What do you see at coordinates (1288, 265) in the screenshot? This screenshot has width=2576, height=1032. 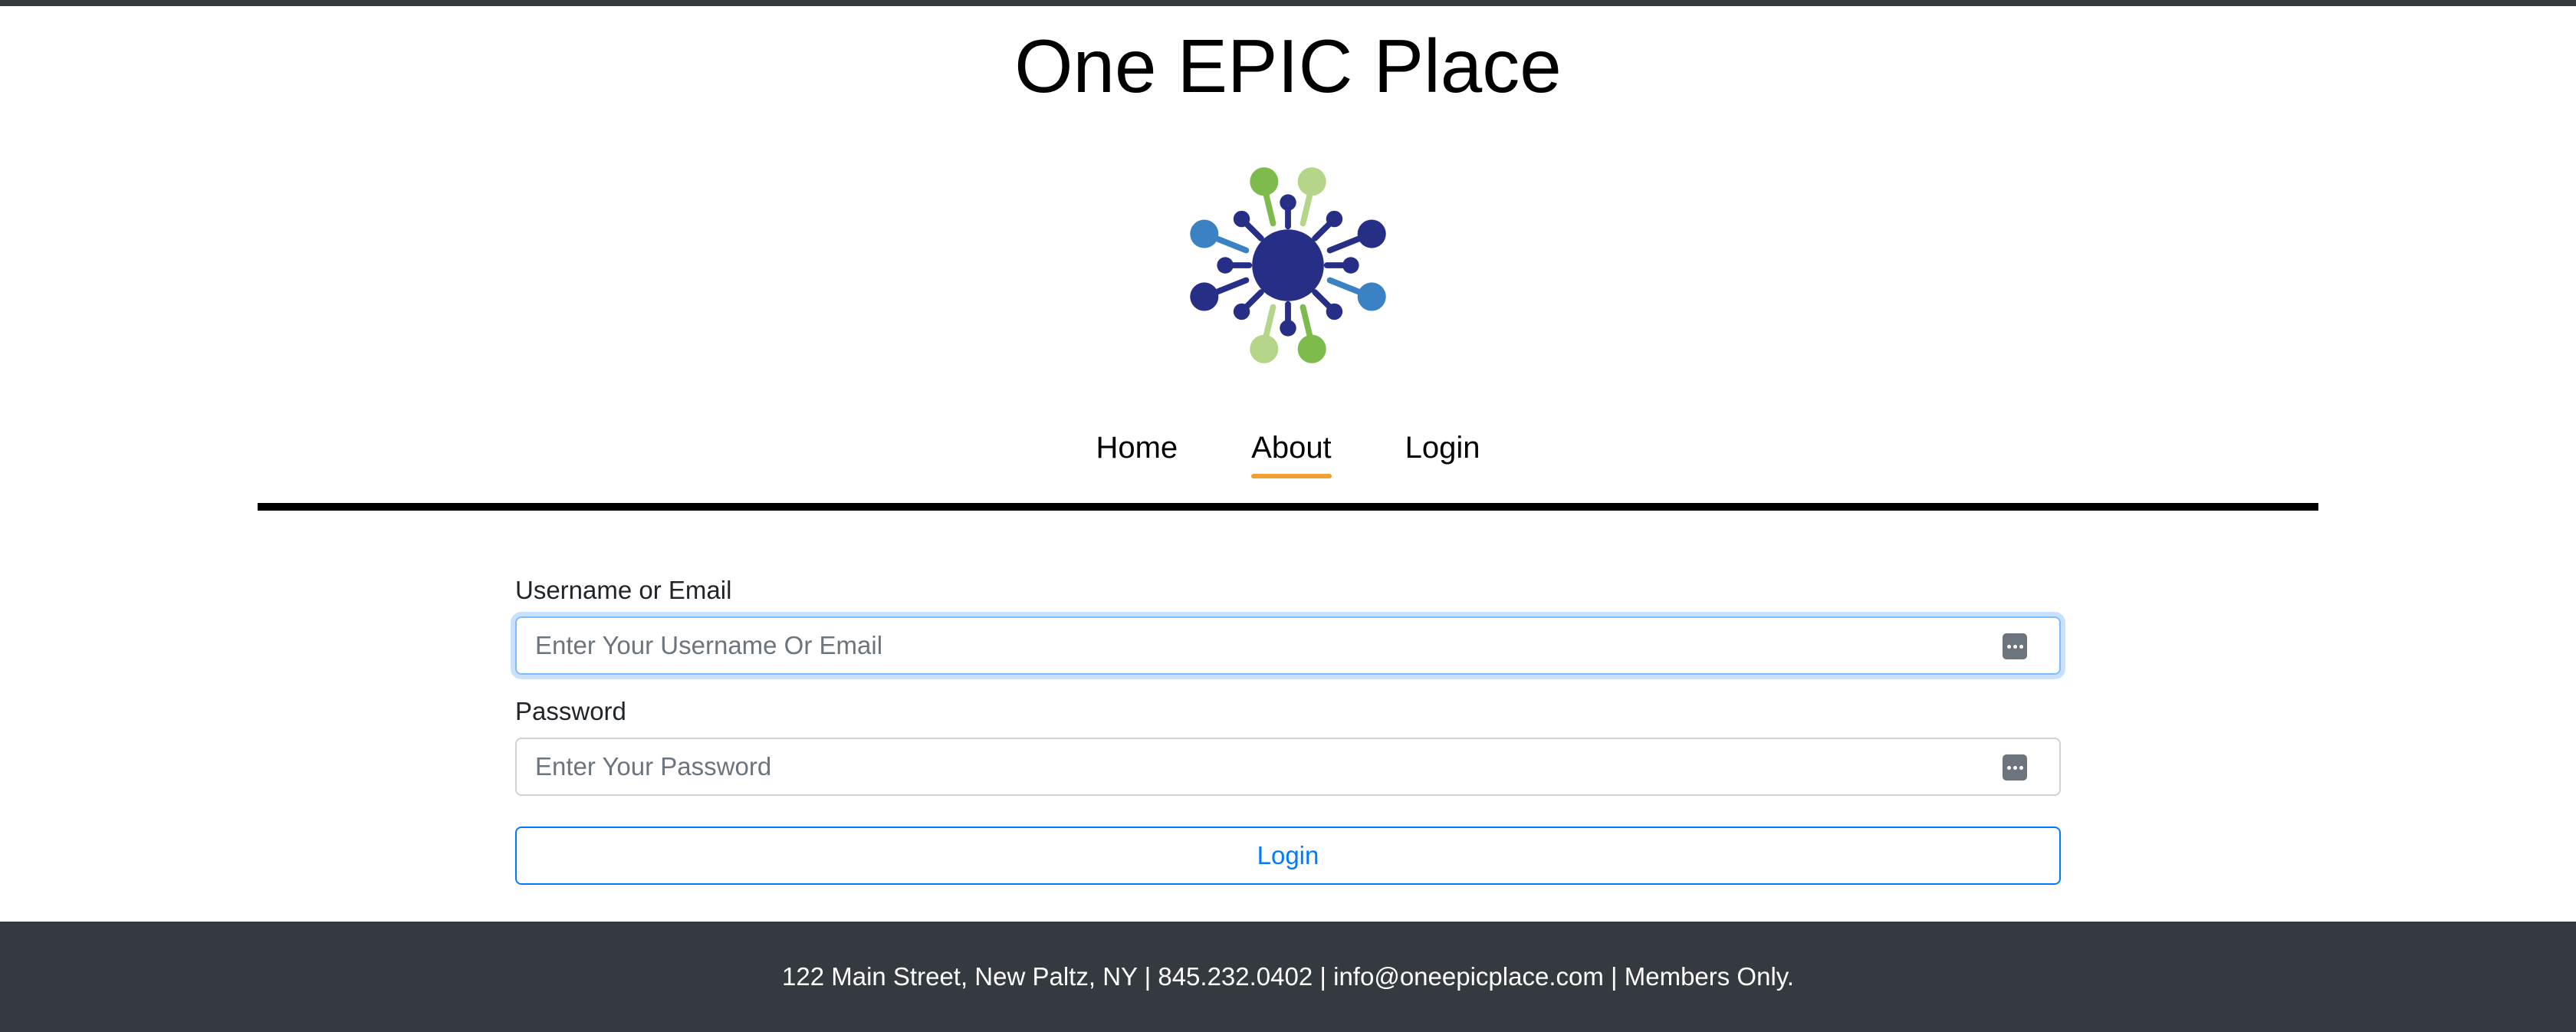 I see `network-hub-logo-icon` at bounding box center [1288, 265].